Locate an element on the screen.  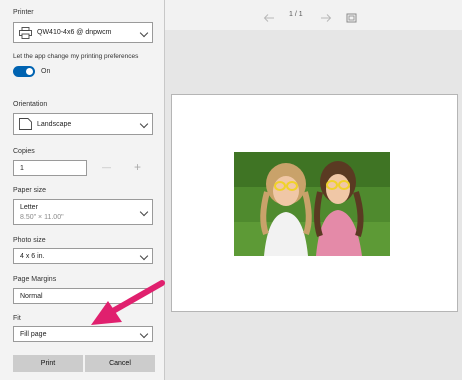
printer-dropdown: QW410-4x6 @ dnpwcm is located at coordinates (83, 32).